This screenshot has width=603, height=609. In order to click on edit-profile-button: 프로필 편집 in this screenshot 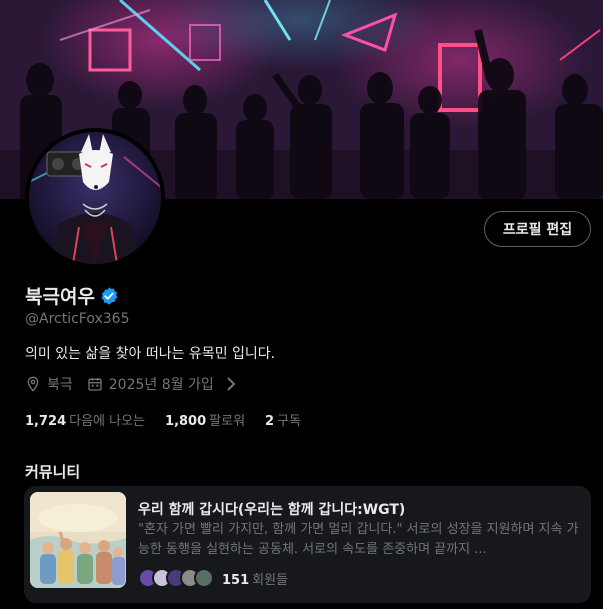, I will do `click(537, 229)`.